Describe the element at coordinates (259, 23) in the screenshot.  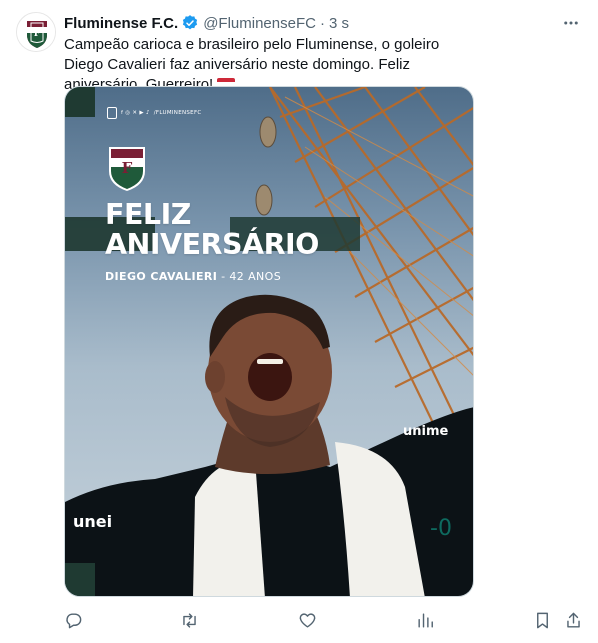
I see `user-handle: @FluminenseFC` at that location.